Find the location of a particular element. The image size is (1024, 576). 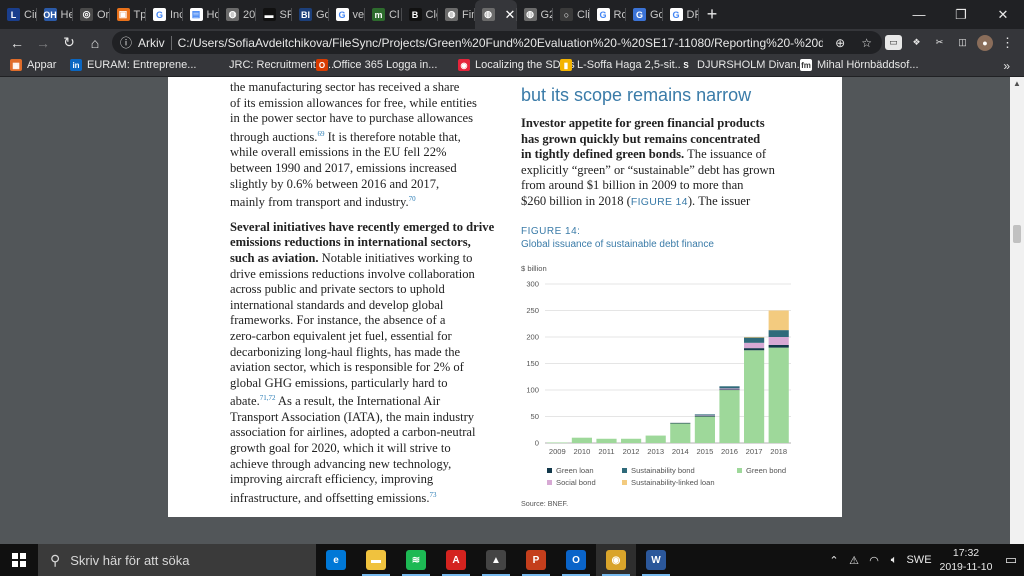

dropbox-icon: ❖ is located at coordinates (916, 42).